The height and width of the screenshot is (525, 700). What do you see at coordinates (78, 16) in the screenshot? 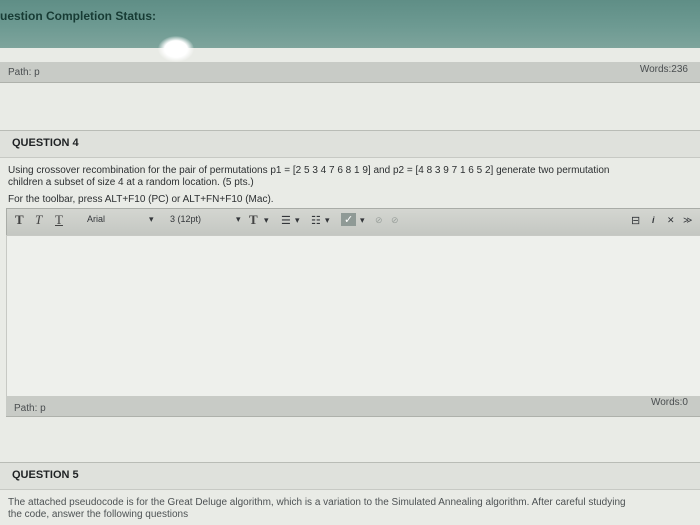
I see `completion-status-label: uestion Completion Status:` at bounding box center [78, 16].